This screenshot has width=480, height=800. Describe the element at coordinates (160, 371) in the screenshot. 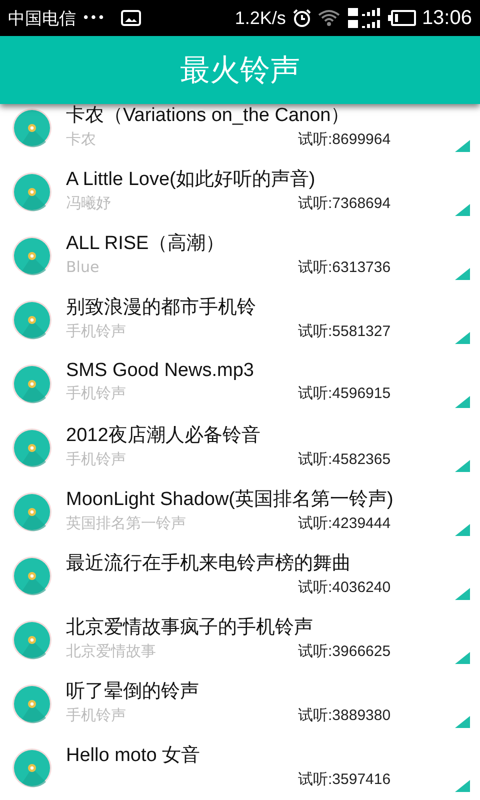

I see `ringtone-title: SMS Good News.mp3` at that location.